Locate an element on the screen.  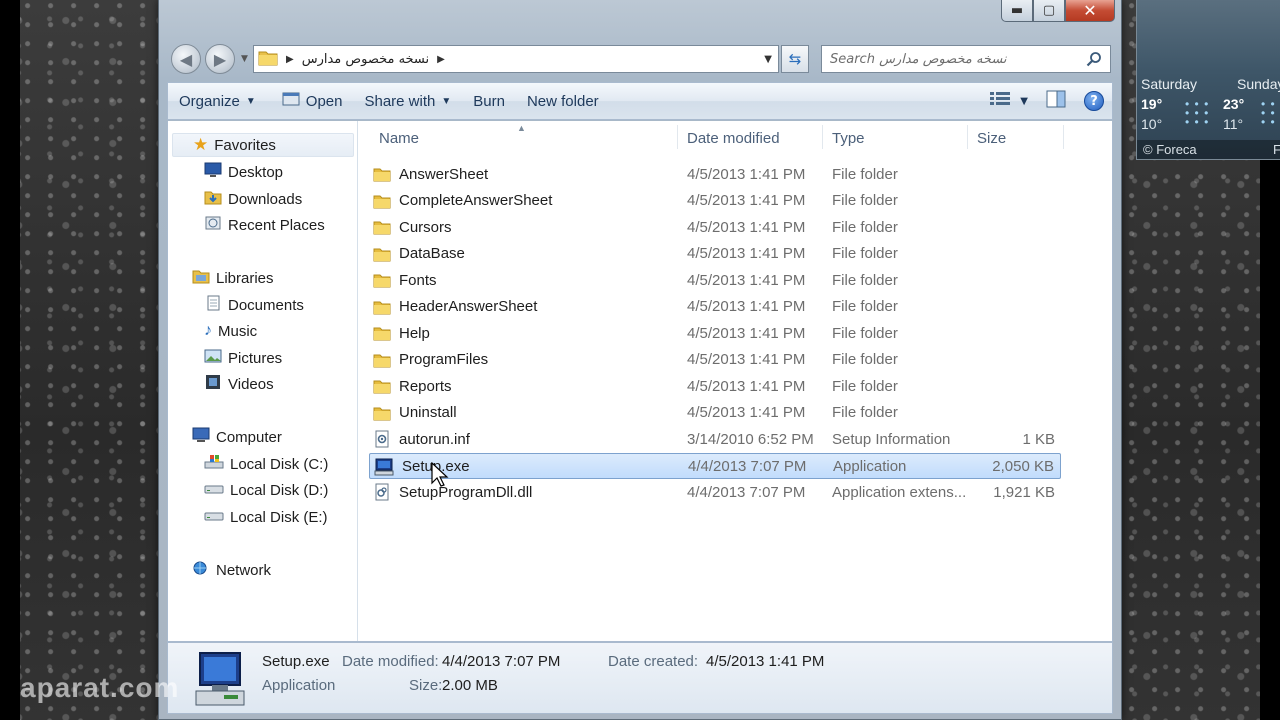
nav-network-label: Network is located at coordinates (244, 570).